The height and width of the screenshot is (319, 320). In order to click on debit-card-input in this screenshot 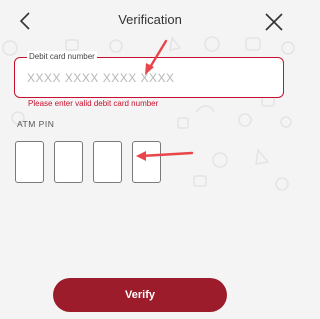, I will do `click(147, 78)`.